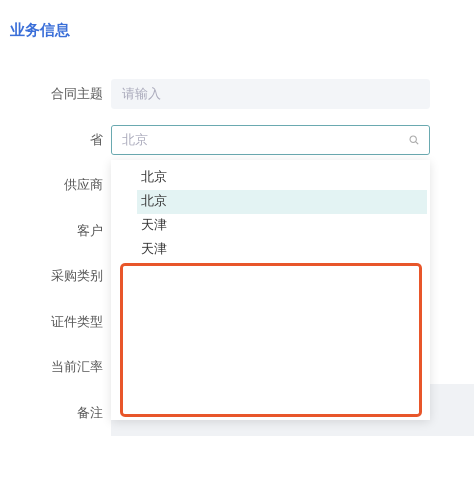 This screenshot has height=481, width=474. Describe the element at coordinates (77, 322) in the screenshot. I see `field-label: 证件类型` at that location.